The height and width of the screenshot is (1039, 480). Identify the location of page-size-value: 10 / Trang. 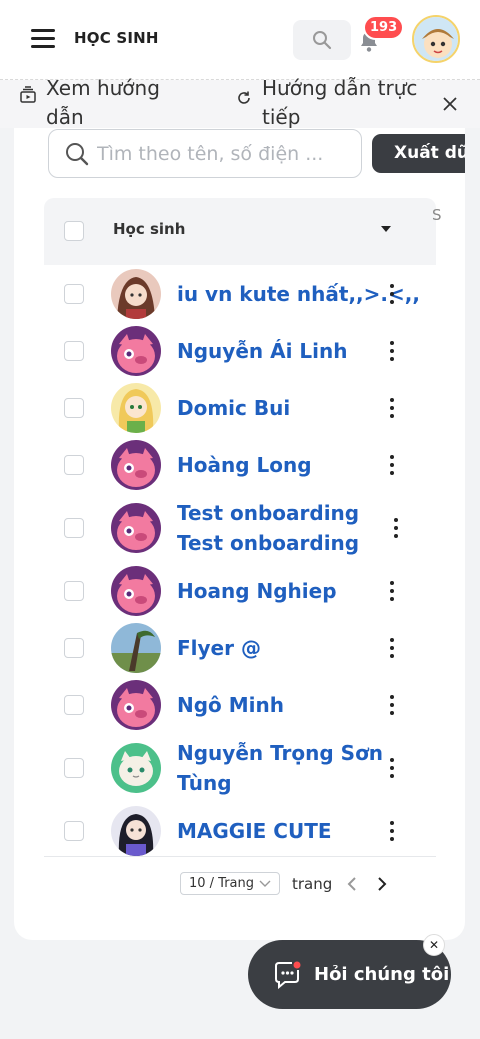
(222, 883).